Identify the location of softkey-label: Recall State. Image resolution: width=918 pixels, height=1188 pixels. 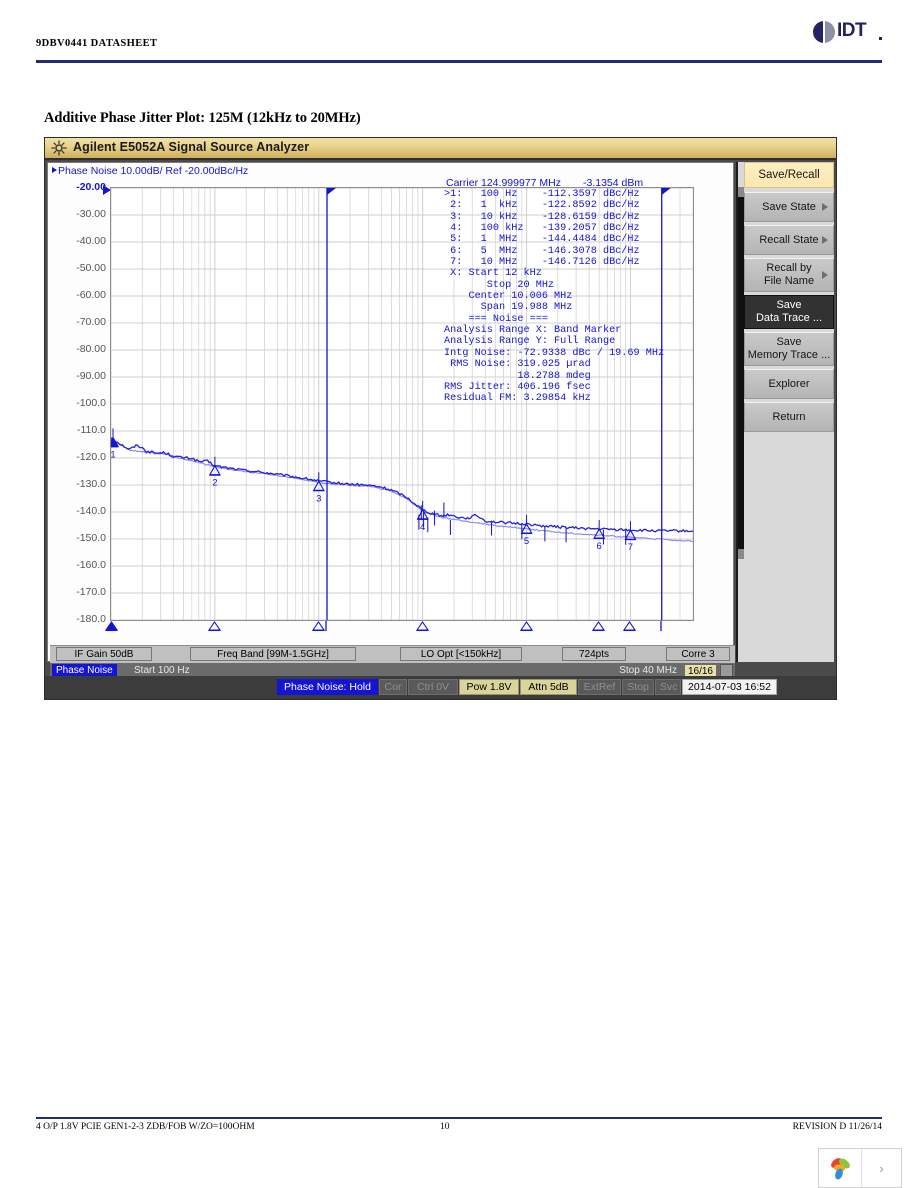
(789, 239).